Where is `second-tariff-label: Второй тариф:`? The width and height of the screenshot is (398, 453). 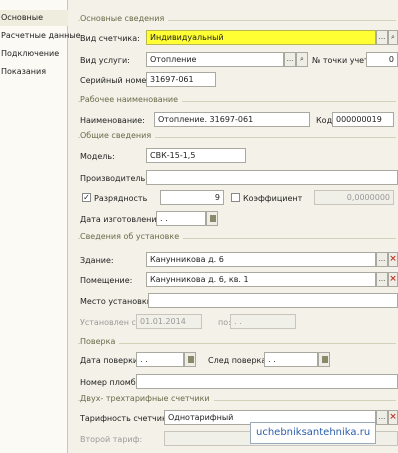 second-tariff-label: Второй тариф: is located at coordinates (111, 439).